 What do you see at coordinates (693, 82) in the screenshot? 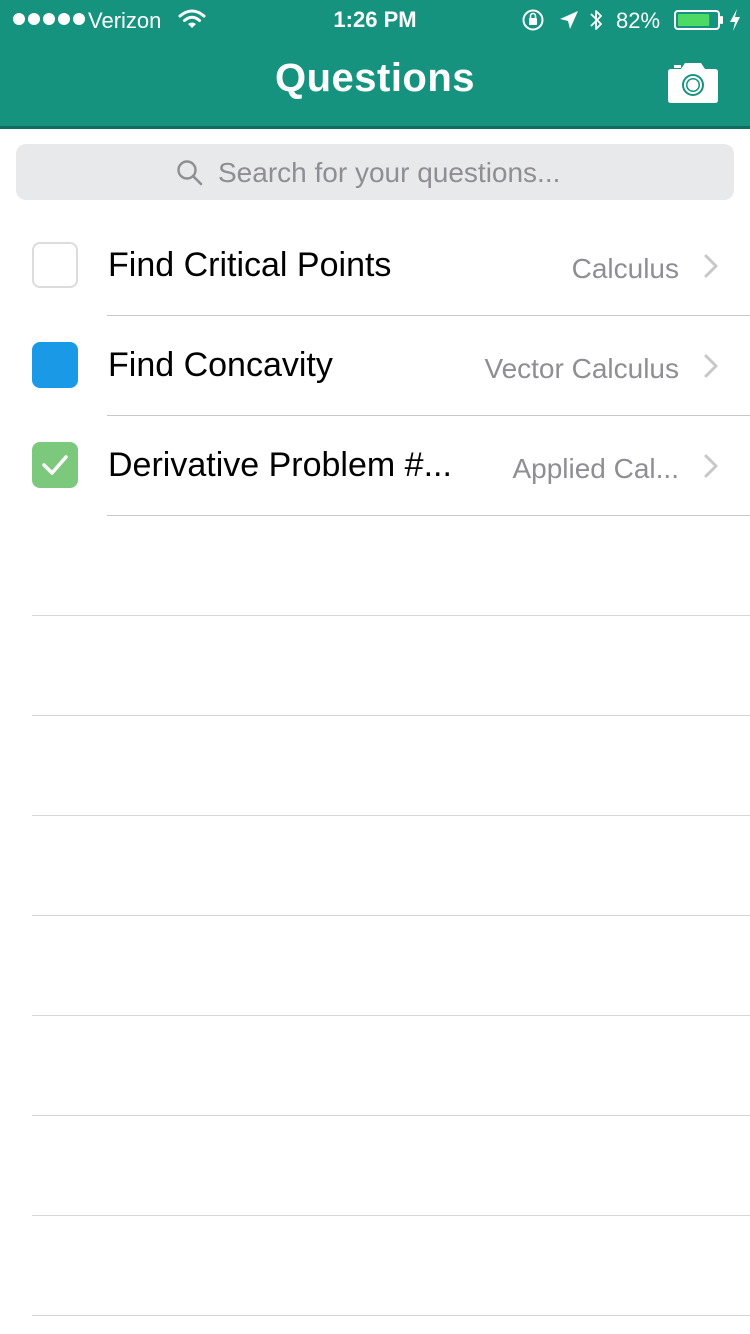
I see `camera-icon` at bounding box center [693, 82].